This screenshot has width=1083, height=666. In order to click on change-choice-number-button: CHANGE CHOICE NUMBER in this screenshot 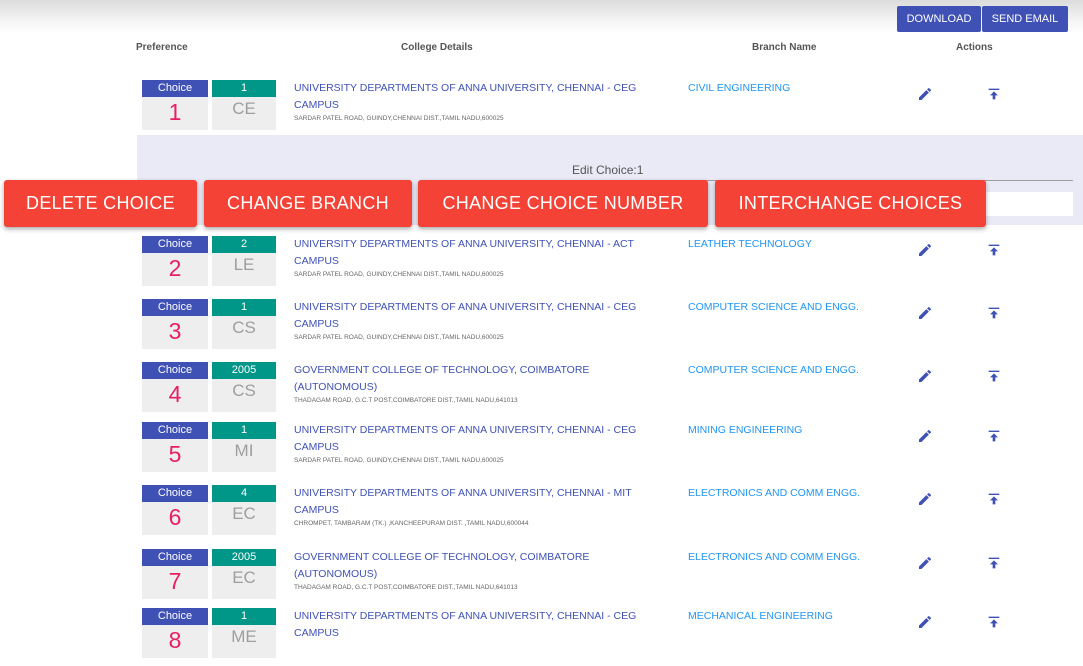, I will do `click(563, 203)`.